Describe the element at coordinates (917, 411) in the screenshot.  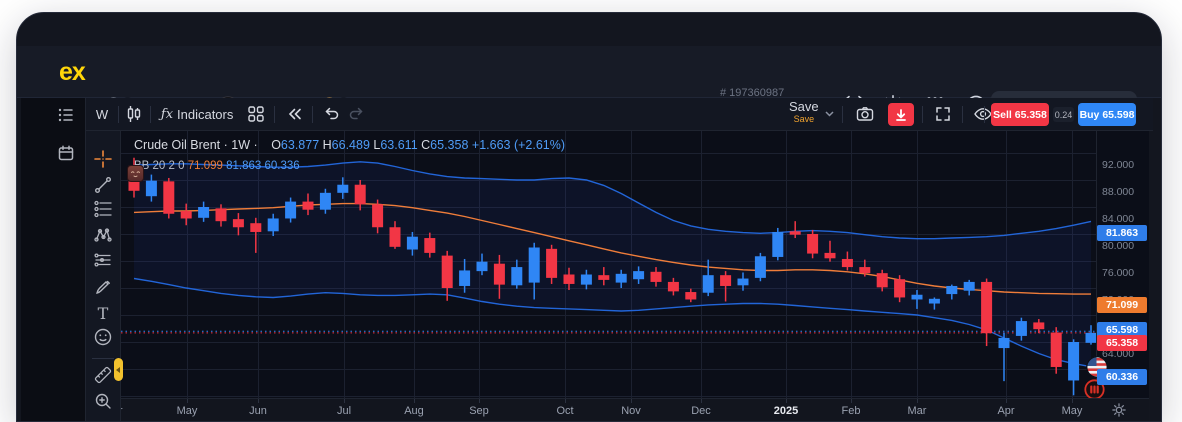
I see `time-axis-label: Mar` at that location.